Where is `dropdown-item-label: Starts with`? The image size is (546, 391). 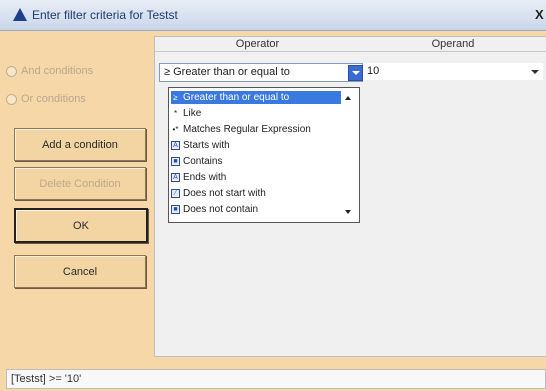 dropdown-item-label: Starts with is located at coordinates (206, 145).